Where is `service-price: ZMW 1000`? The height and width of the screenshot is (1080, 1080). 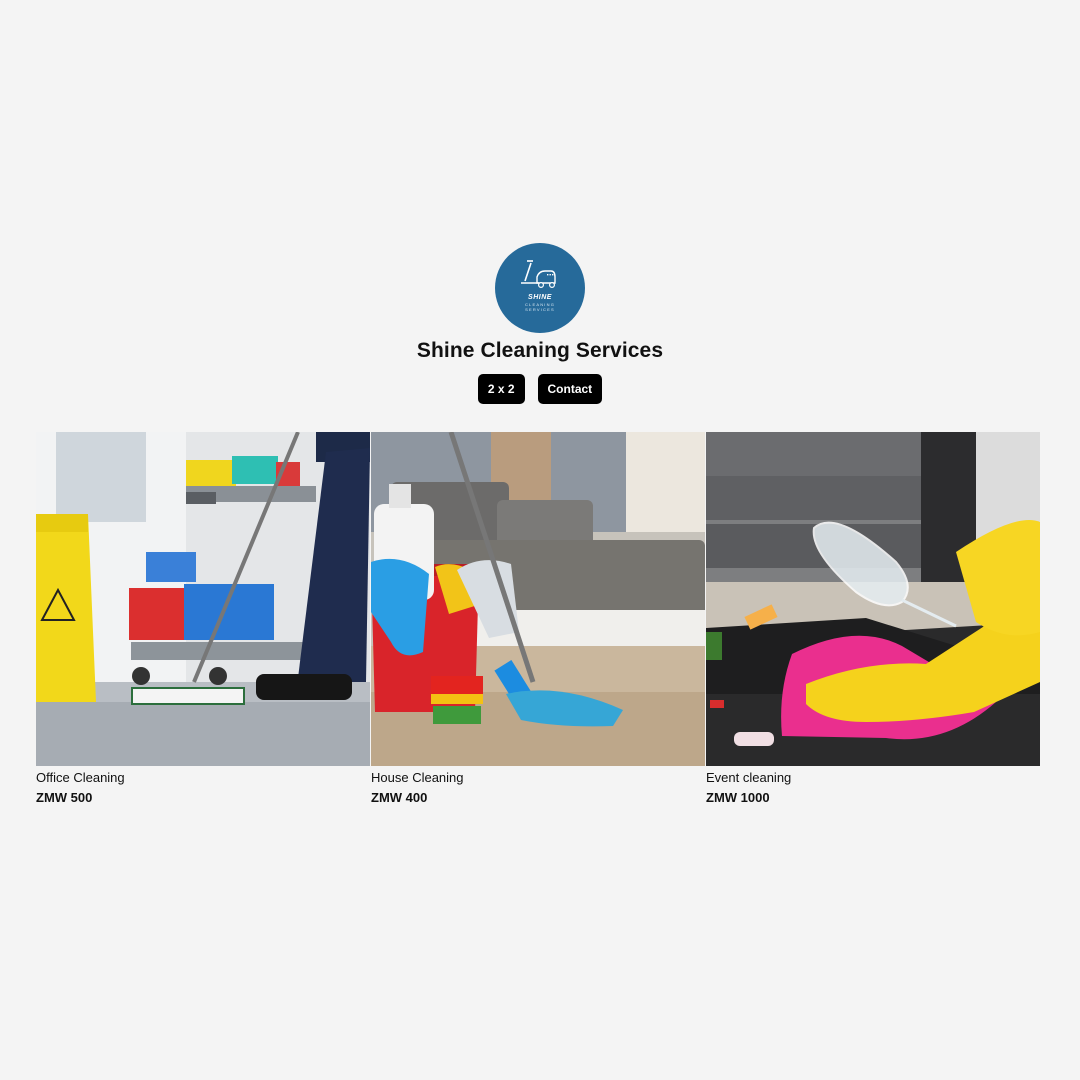
service-price: ZMW 1000 is located at coordinates (738, 797).